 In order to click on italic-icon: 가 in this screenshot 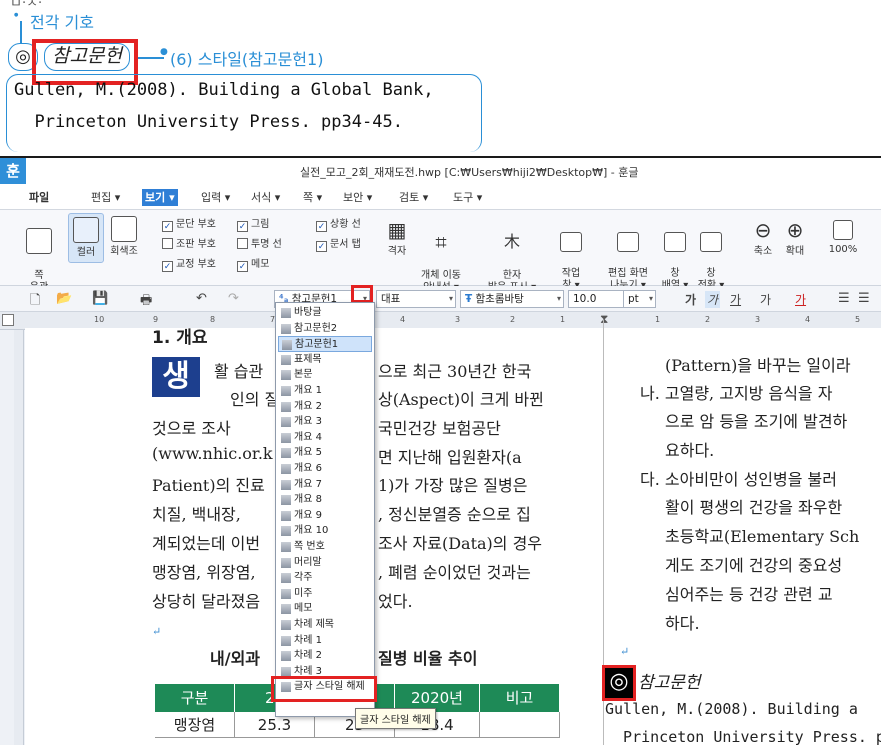, I will do `click(713, 299)`.